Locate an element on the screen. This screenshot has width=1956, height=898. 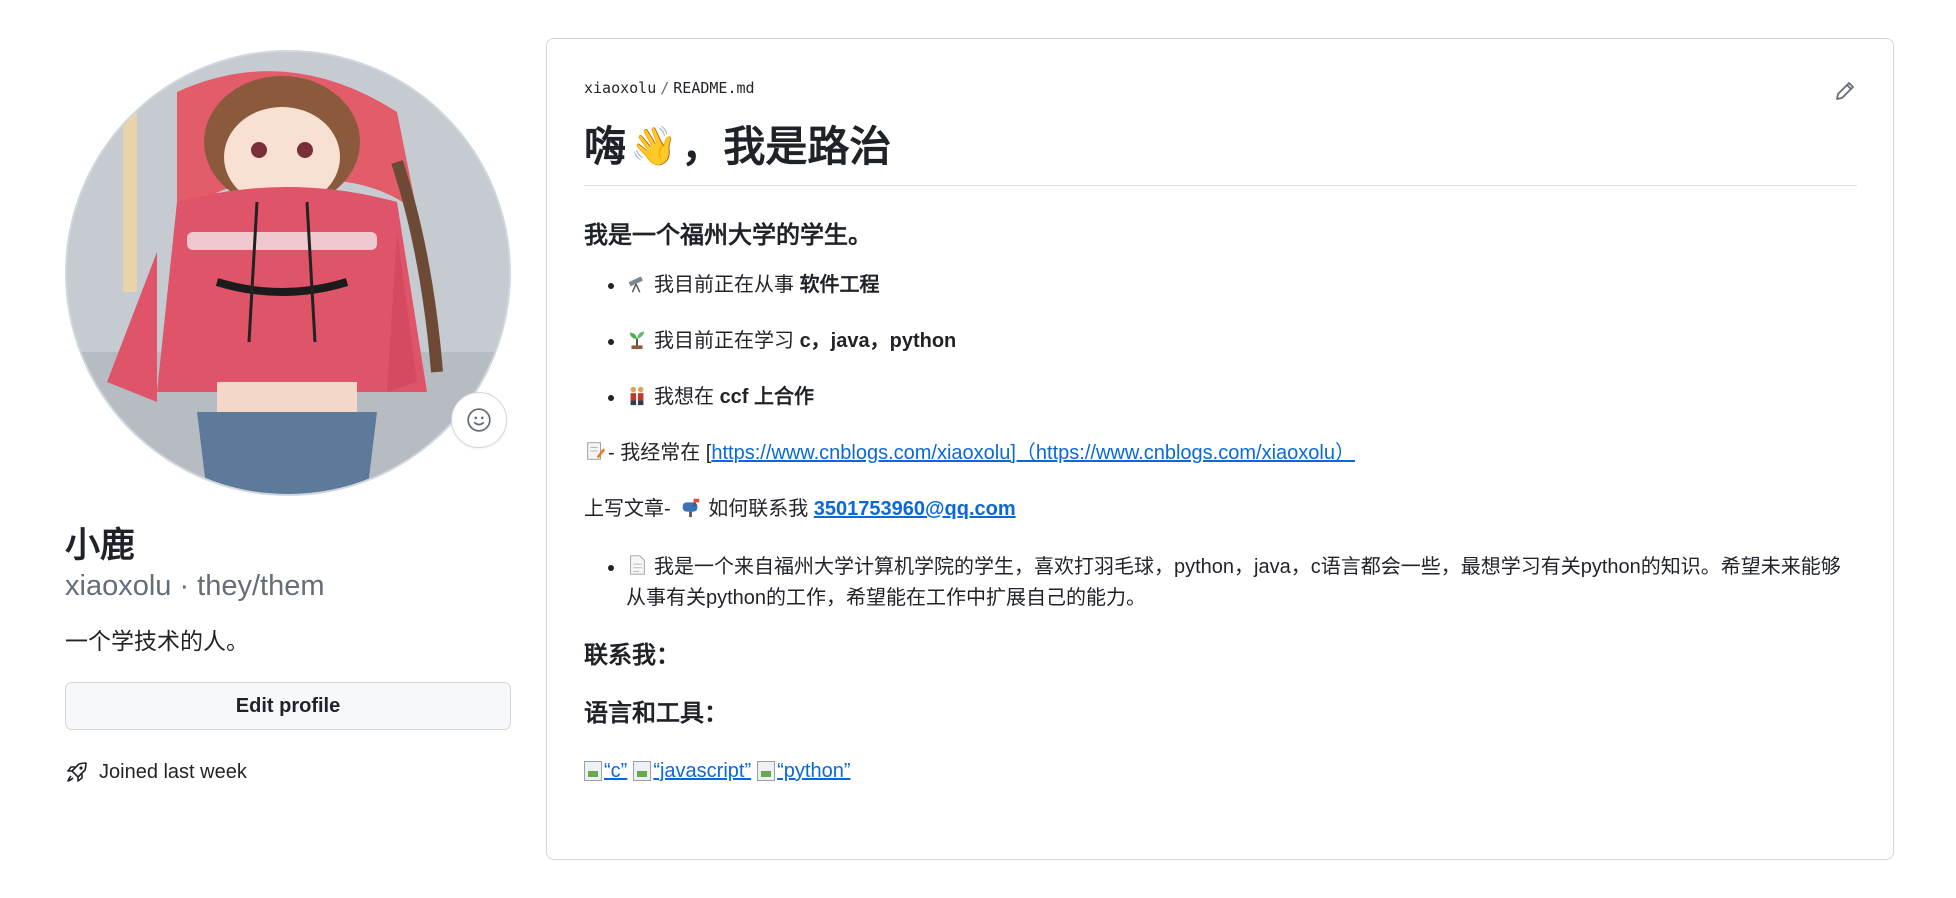
list-item: 我目前正在学习 c，java，python is located at coordinates (1241, 341).